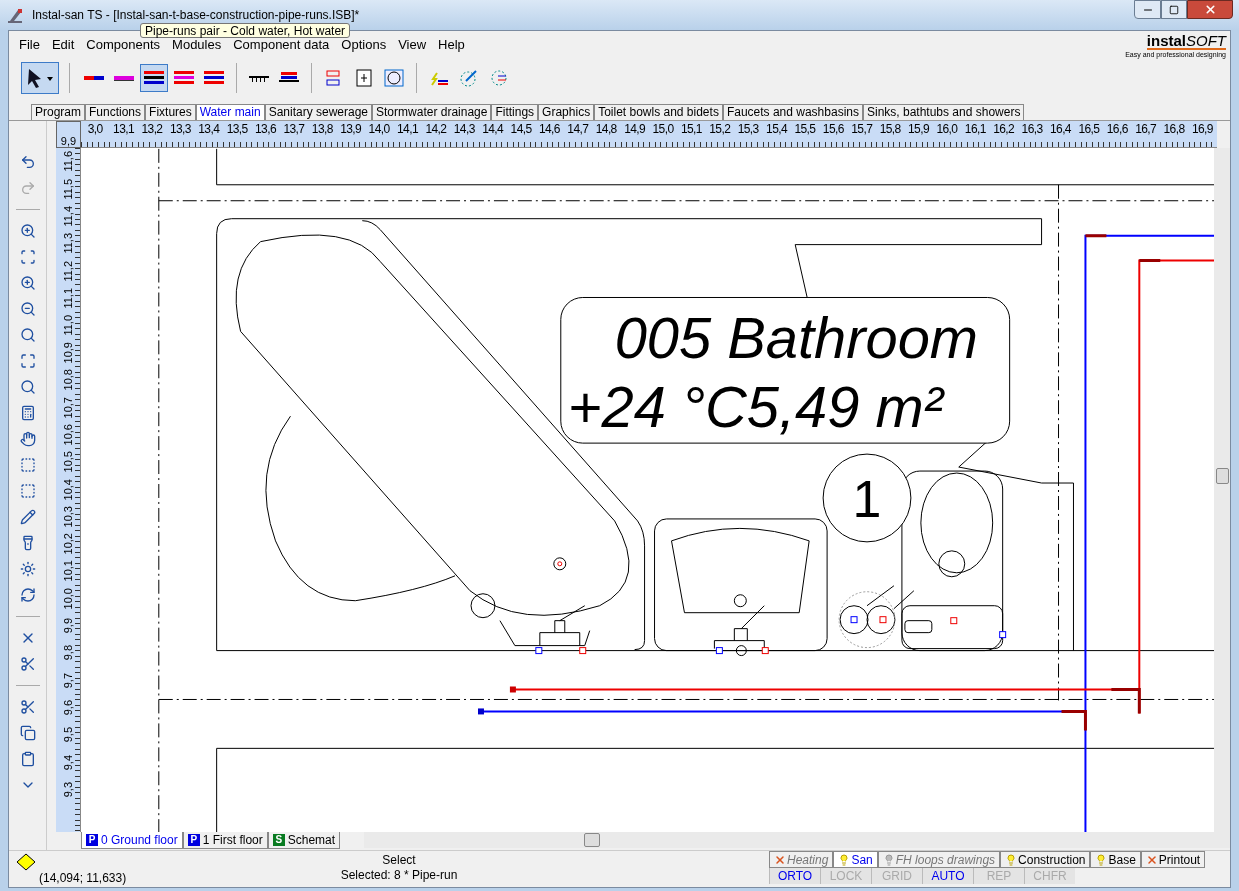 This screenshot has width=1239, height=891. What do you see at coordinates (801, 859) in the screenshot?
I see `layer-tab: Heating` at bounding box center [801, 859].